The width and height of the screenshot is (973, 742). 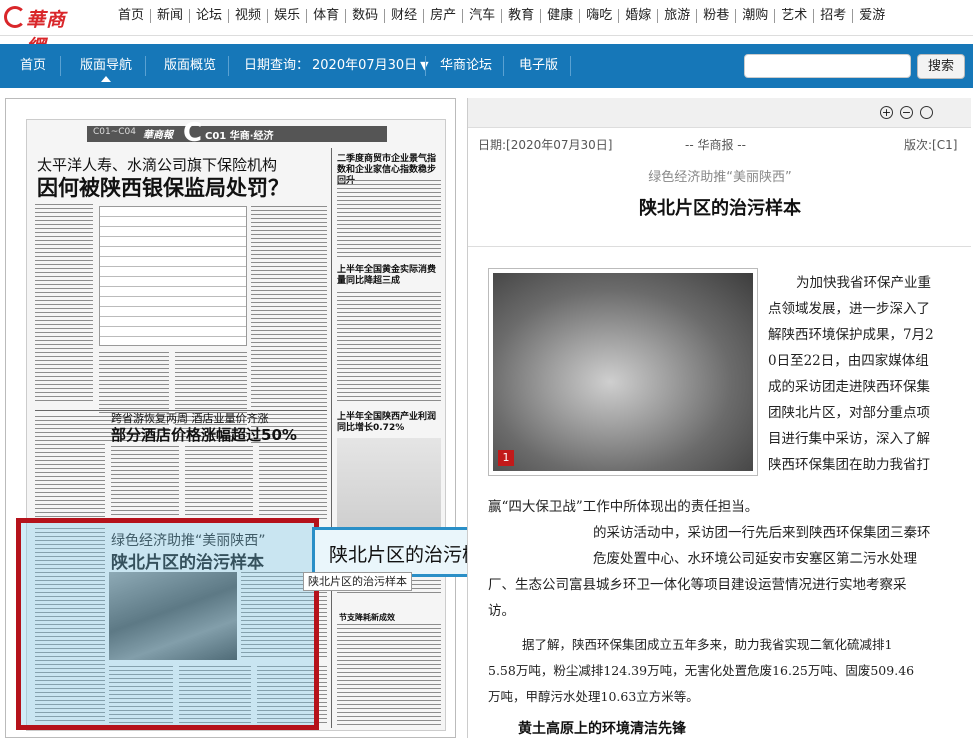 I want to click on page-section-range: C01~C04, so click(x=115, y=132).